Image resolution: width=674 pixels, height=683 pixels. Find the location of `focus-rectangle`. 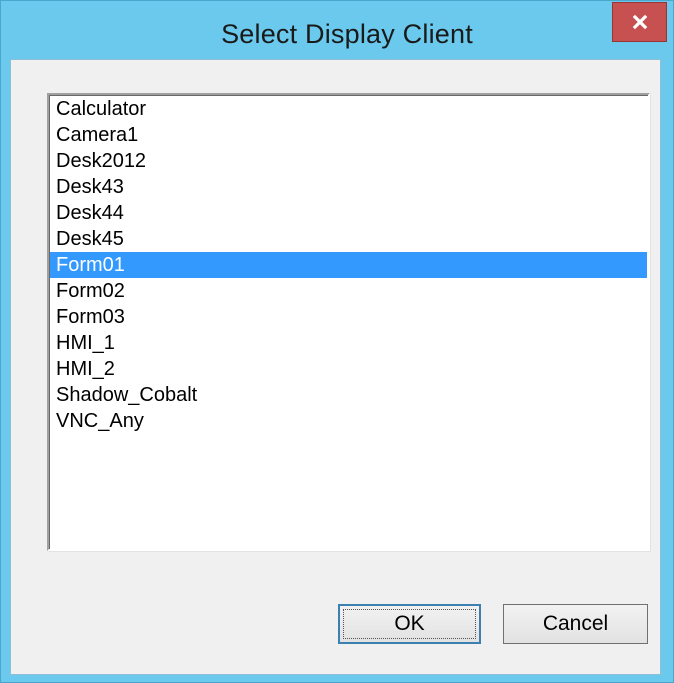

focus-rectangle is located at coordinates (409, 624).